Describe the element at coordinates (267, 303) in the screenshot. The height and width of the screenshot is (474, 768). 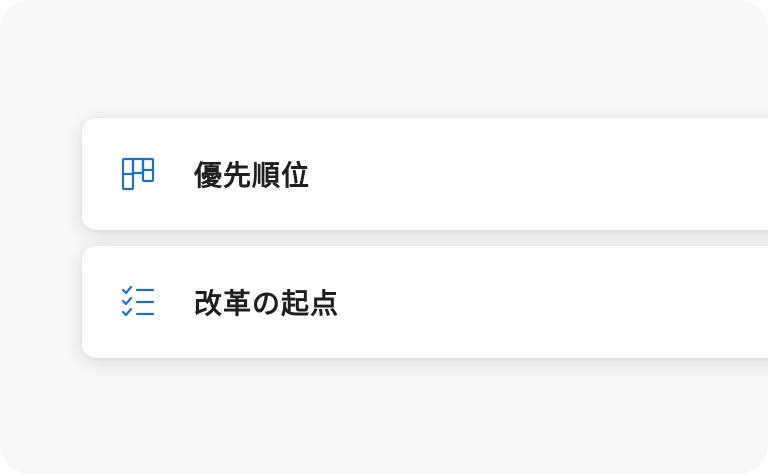
I see `reform-origin-label: 改革の起点` at that location.